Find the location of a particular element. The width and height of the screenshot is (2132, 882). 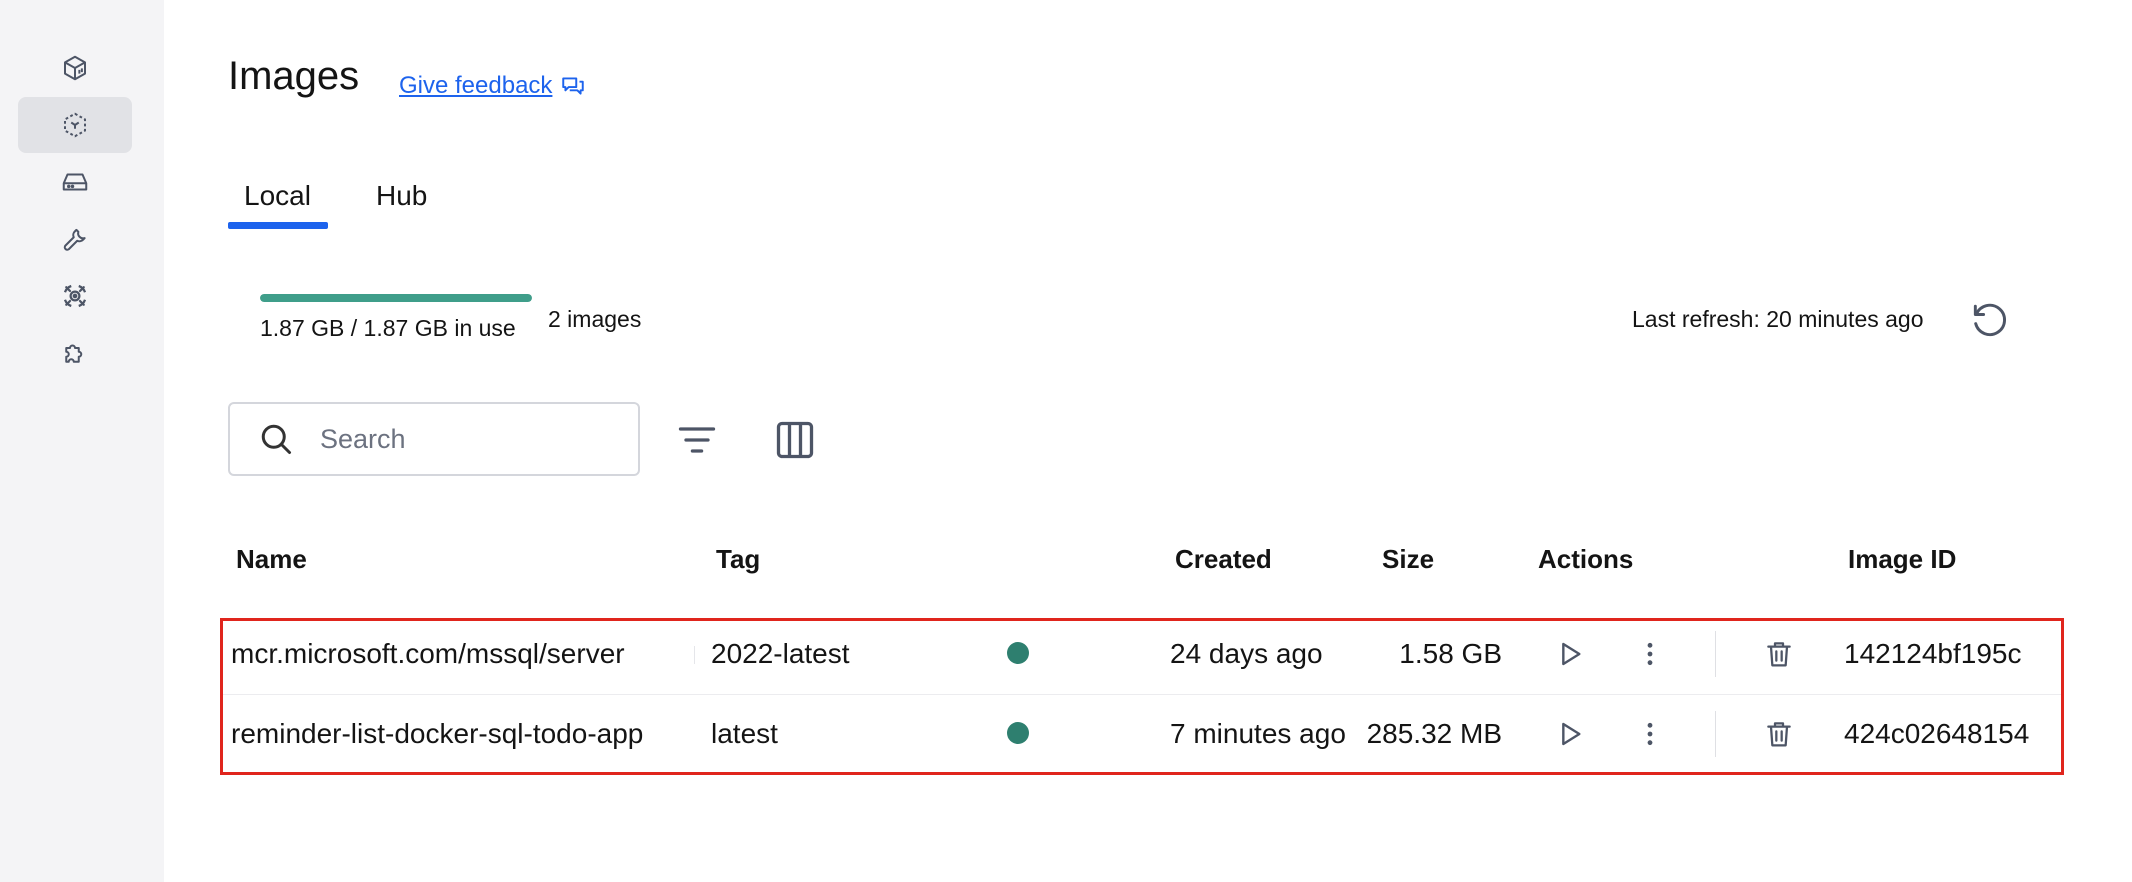

disk-usage-bar is located at coordinates (396, 298).